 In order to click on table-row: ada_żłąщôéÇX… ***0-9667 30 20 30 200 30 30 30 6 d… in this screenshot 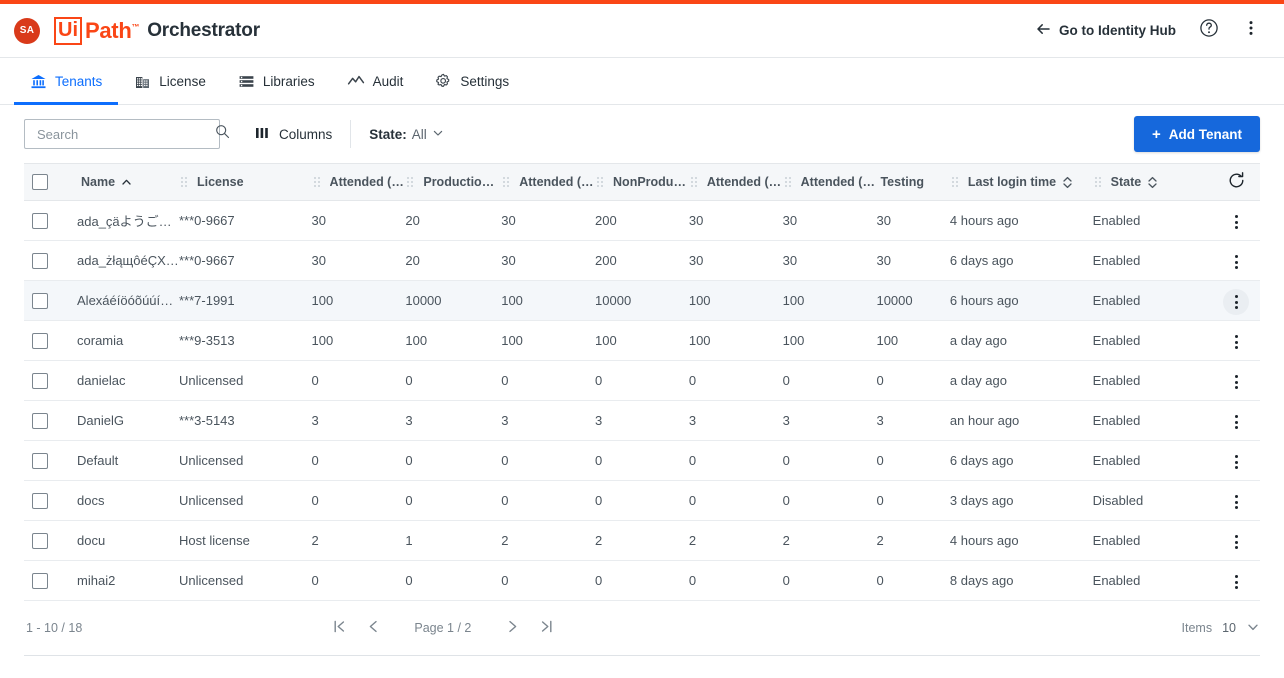, I will do `click(642, 261)`.